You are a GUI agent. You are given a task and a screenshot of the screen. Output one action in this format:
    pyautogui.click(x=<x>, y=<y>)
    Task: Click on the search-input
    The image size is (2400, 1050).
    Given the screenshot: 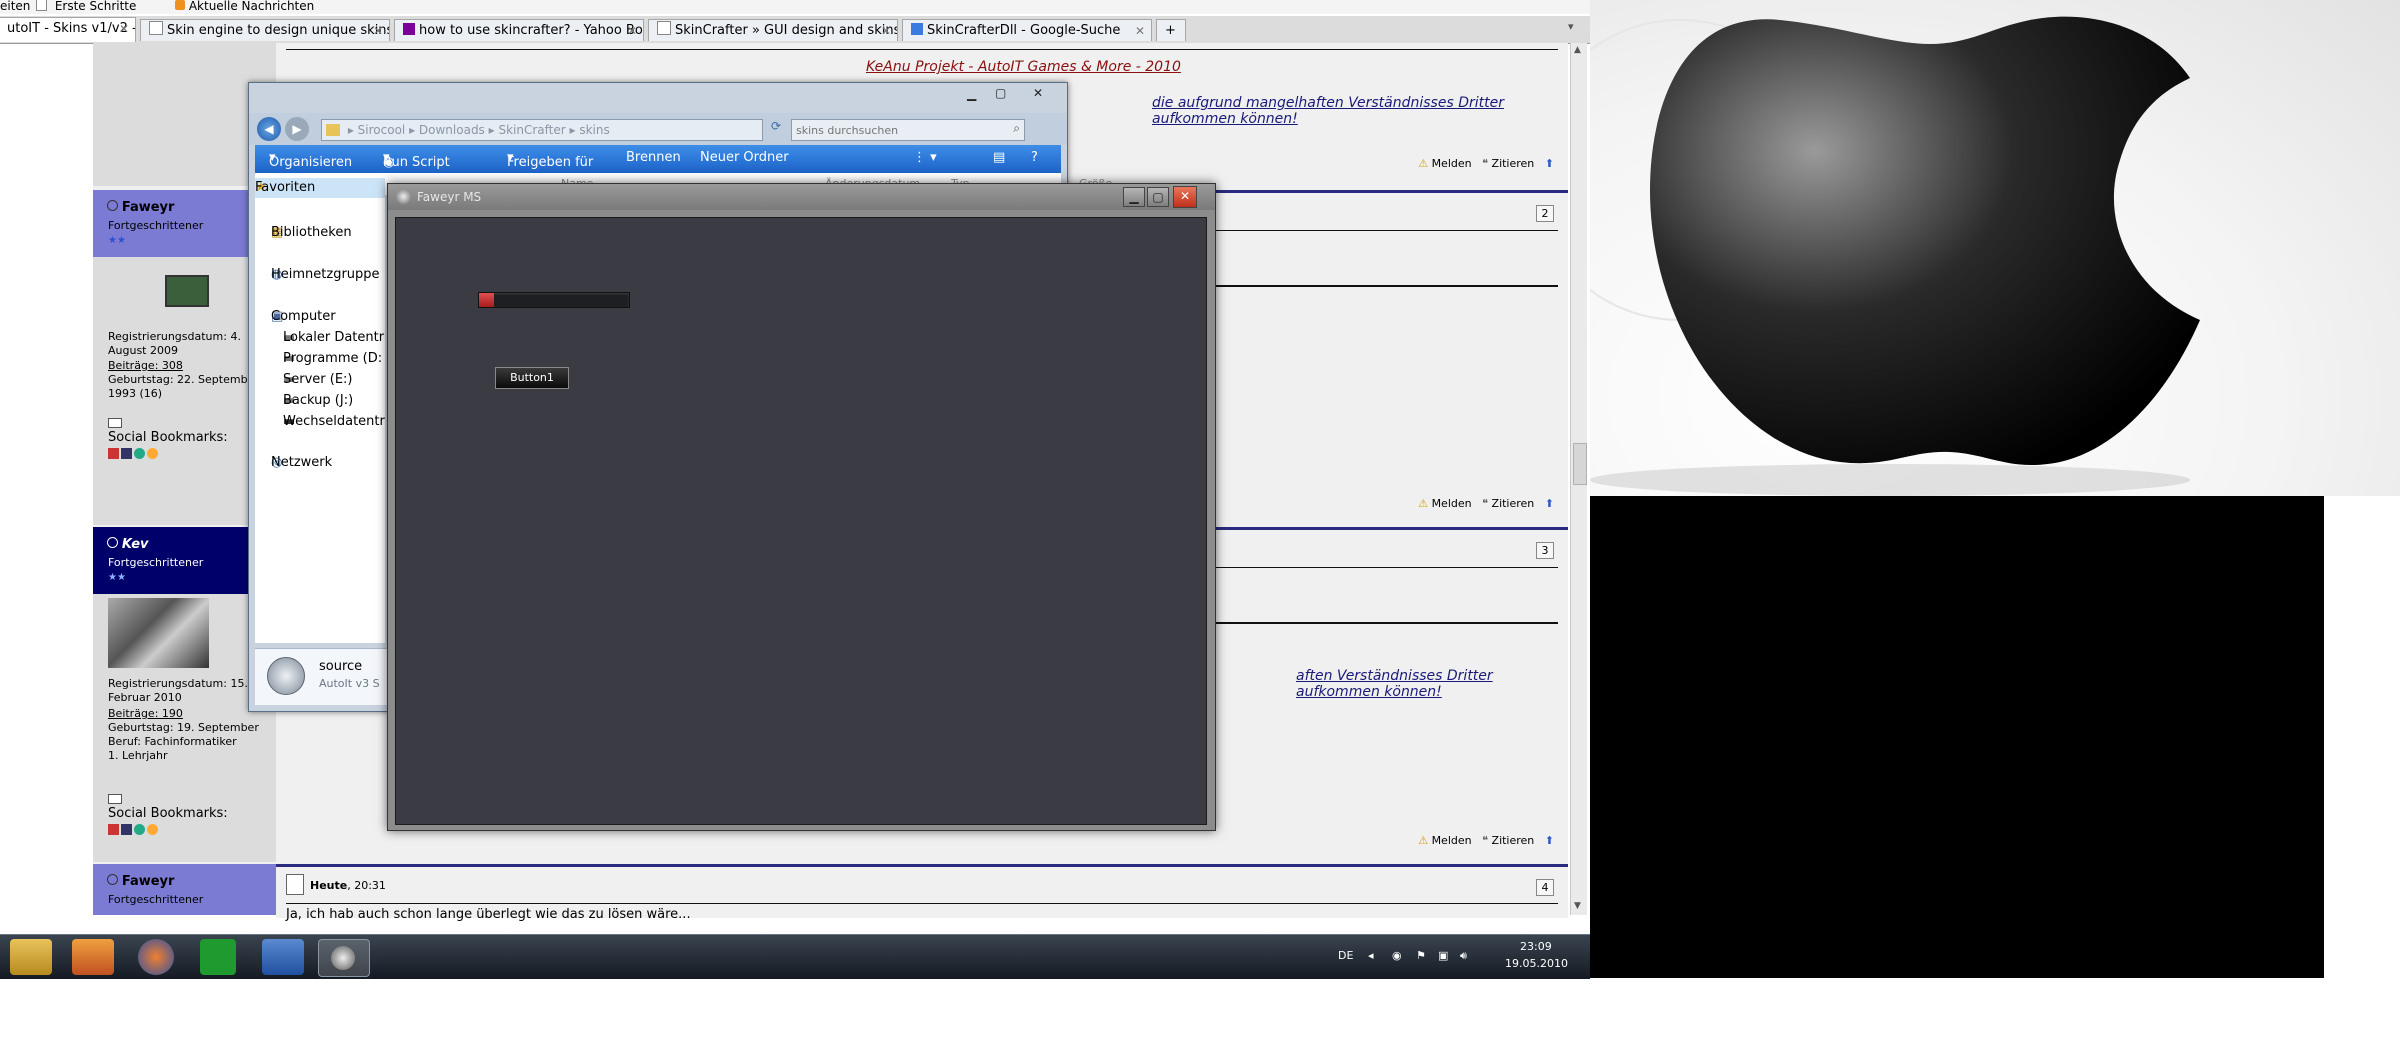 What is the action you would take?
    pyautogui.click(x=896, y=130)
    